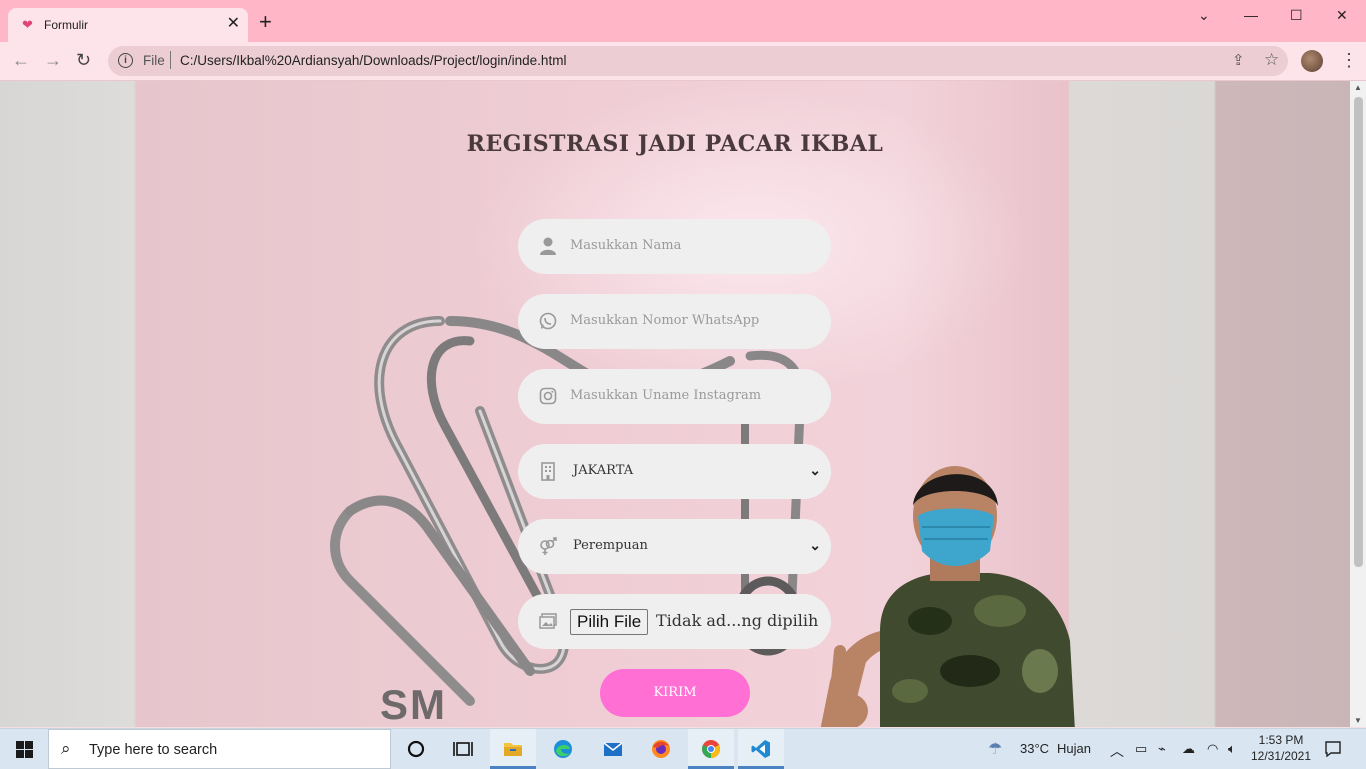  I want to click on edge-icon, so click(563, 749).